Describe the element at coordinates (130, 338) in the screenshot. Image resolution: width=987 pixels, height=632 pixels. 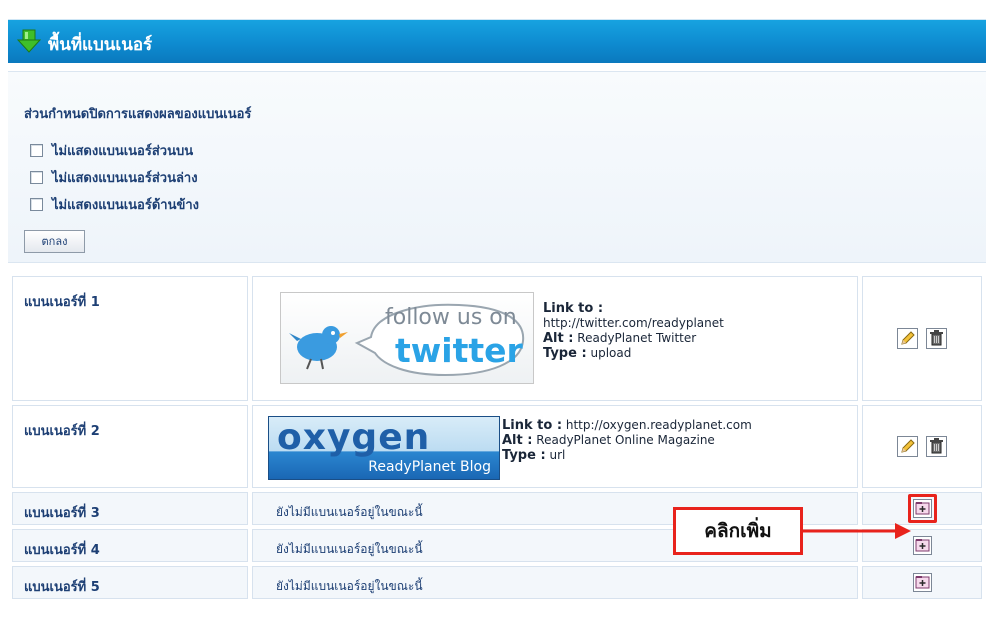
I see `banner-name-cell: แบนเนอร์ที่ 1` at that location.